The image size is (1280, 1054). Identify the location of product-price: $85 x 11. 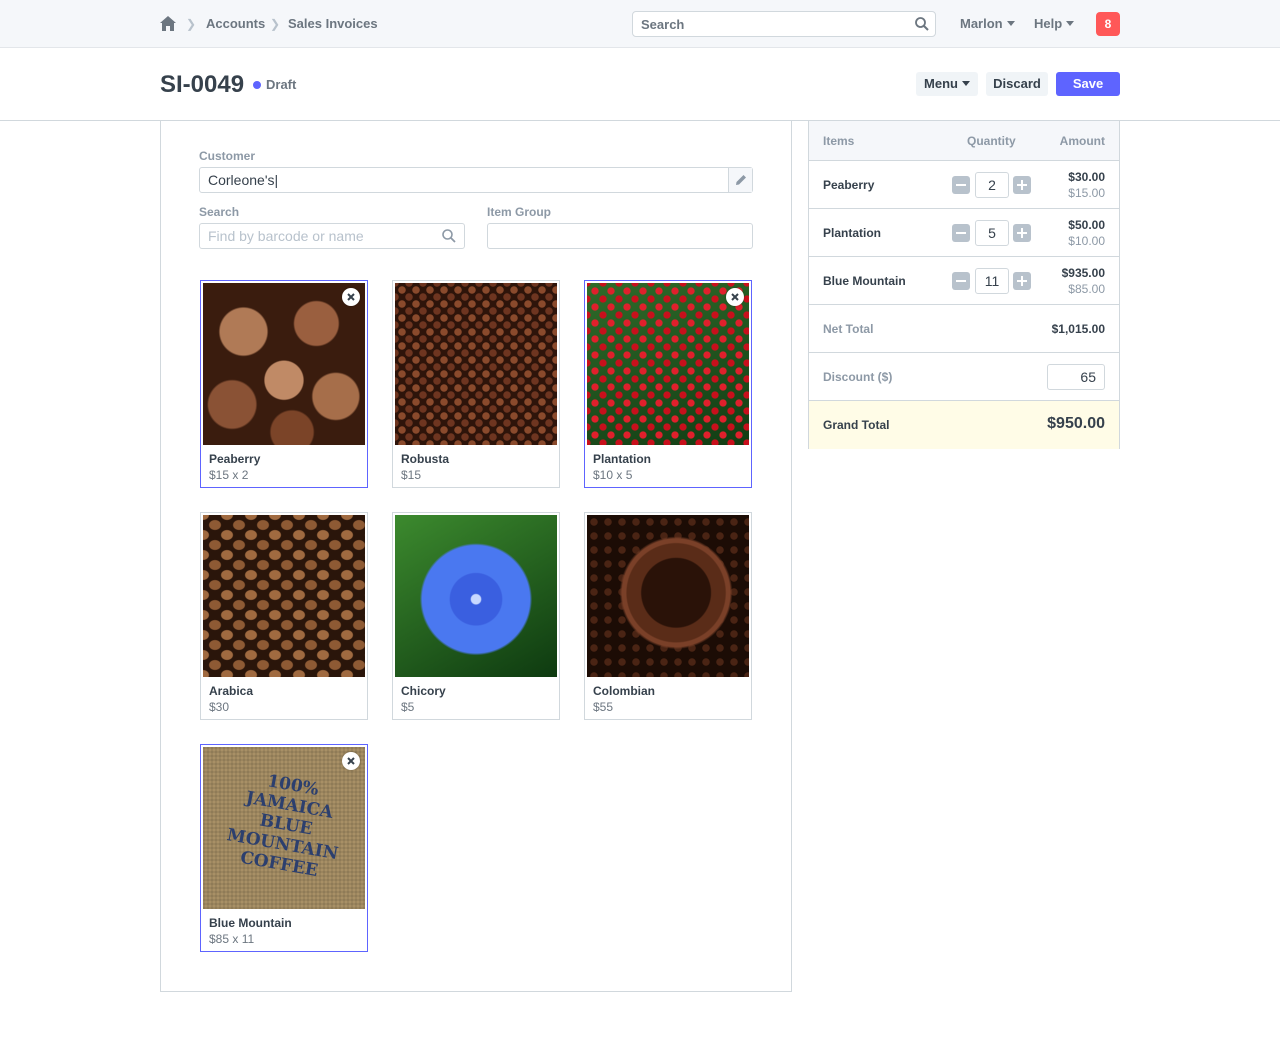
(232, 939).